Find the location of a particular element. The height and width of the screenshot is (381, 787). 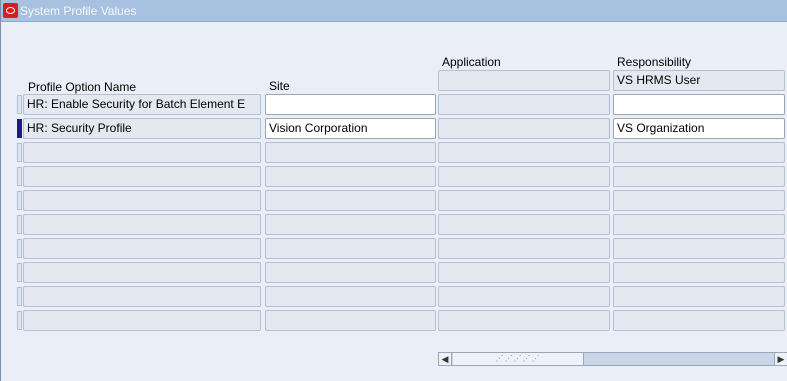

horizontal-scrollbar: ◀ ⋰⋰⋰⋰⋰ ▶ is located at coordinates (612, 359).